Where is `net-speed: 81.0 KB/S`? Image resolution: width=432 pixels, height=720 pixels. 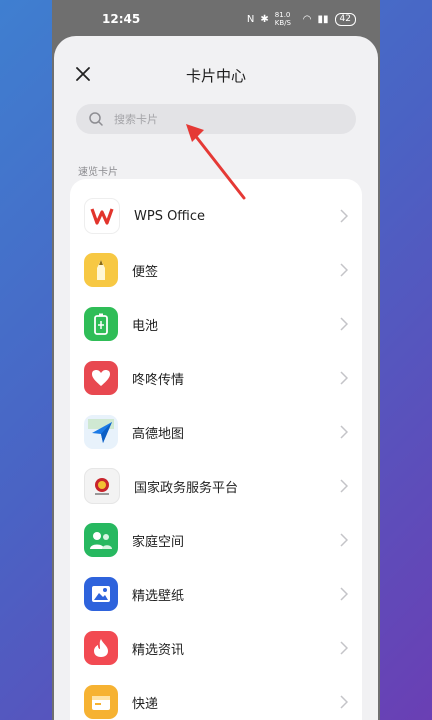 net-speed: 81.0 KB/S is located at coordinates (282, 19).